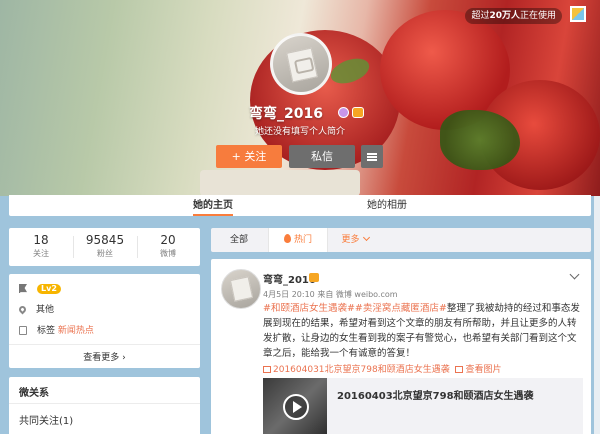  Describe the element at coordinates (480, 16) in the screenshot. I see `online-badge-prefix: 超过` at that location.